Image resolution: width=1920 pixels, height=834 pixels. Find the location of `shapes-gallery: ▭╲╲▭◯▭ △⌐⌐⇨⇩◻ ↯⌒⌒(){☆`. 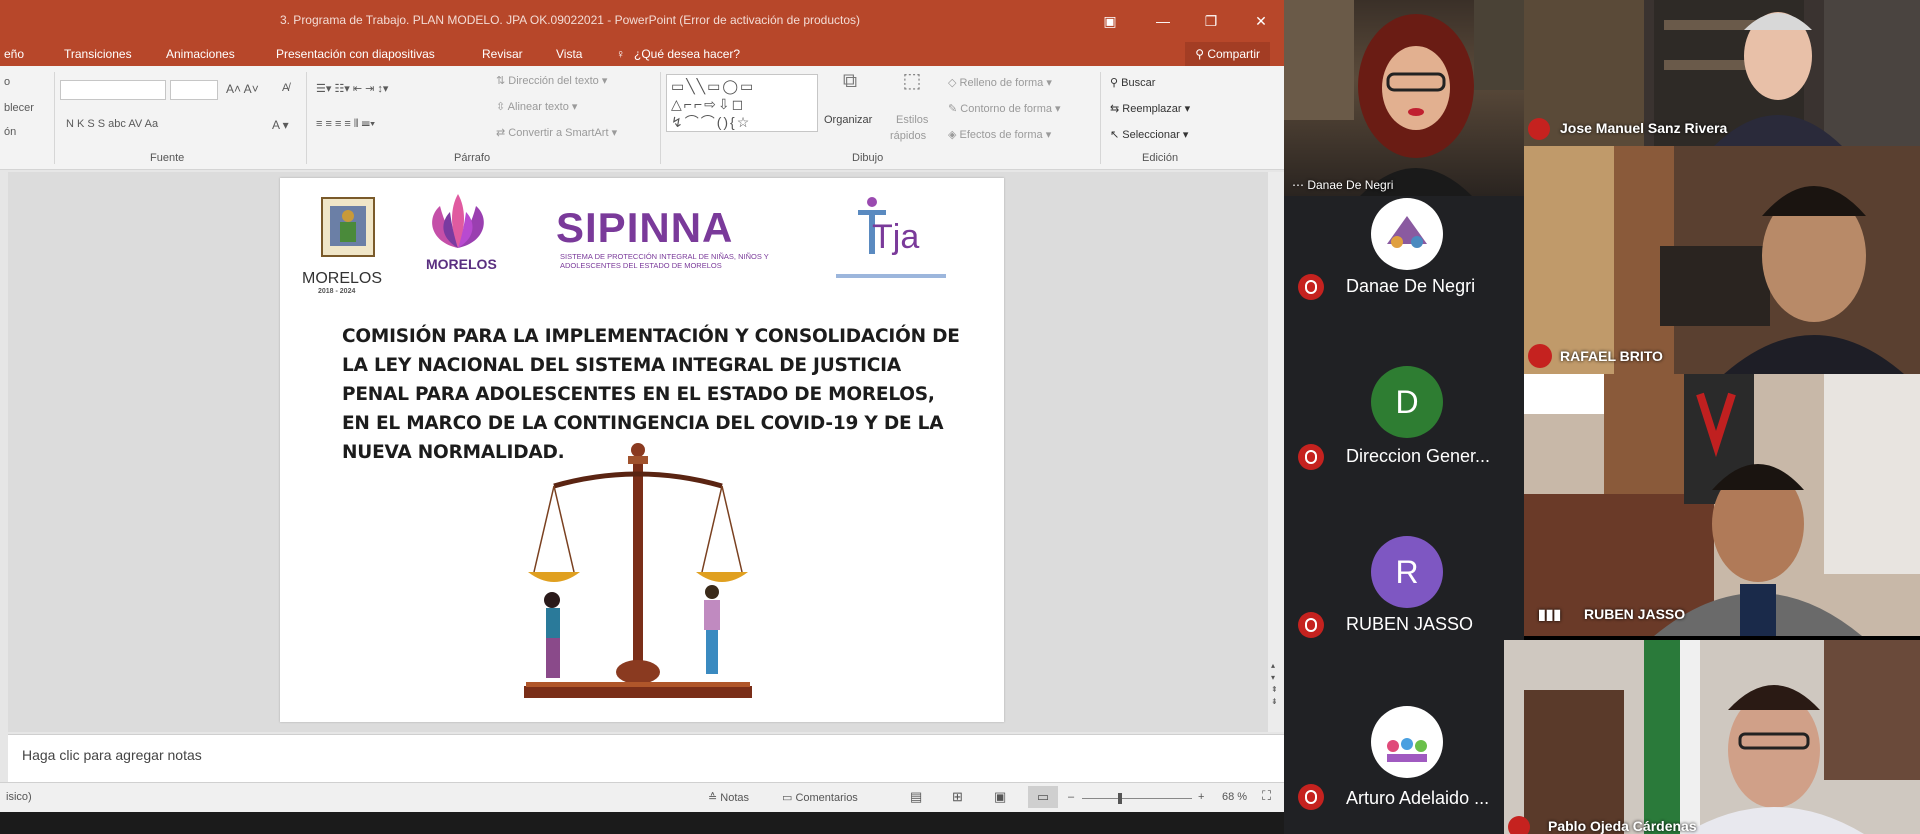

shapes-gallery: ▭╲╲▭◯▭ △⌐⌐⇨⇩◻ ↯⌒⌒(){☆ is located at coordinates (742, 103).